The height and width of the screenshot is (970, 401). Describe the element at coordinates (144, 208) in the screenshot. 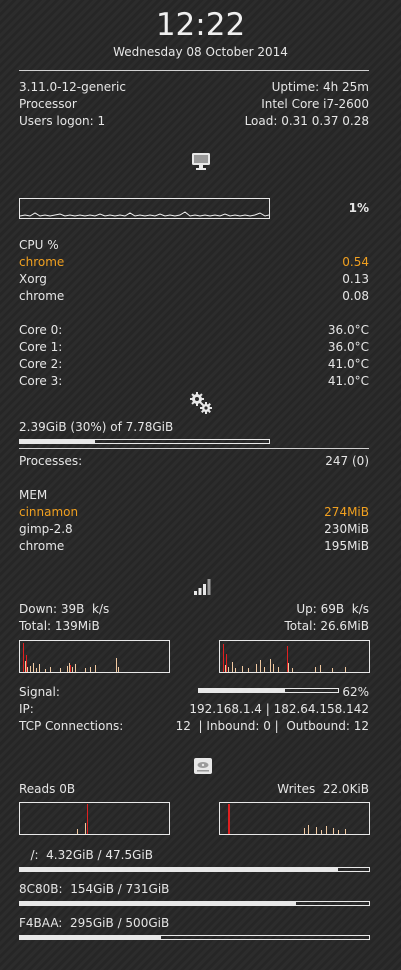

I see `cpu-usage-graph` at that location.